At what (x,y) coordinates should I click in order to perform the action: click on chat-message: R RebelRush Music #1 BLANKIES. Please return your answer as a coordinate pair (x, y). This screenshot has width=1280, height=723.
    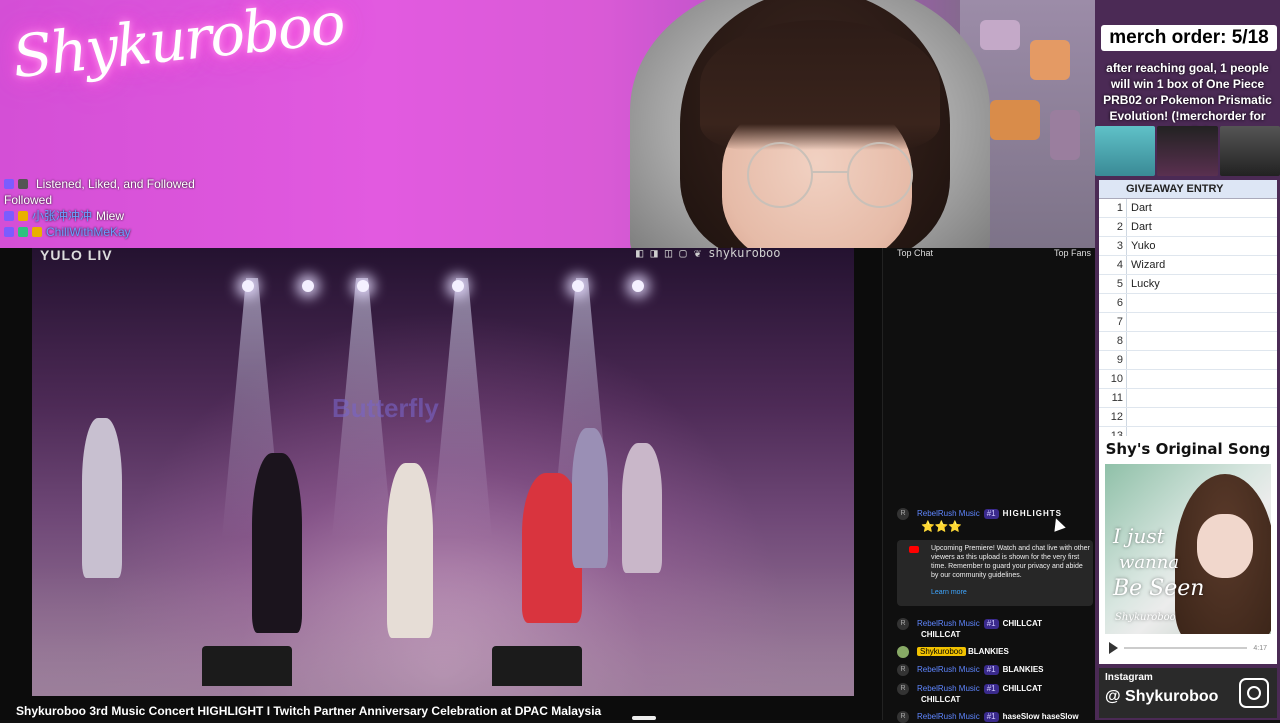
    Looking at the image, I should click on (997, 670).